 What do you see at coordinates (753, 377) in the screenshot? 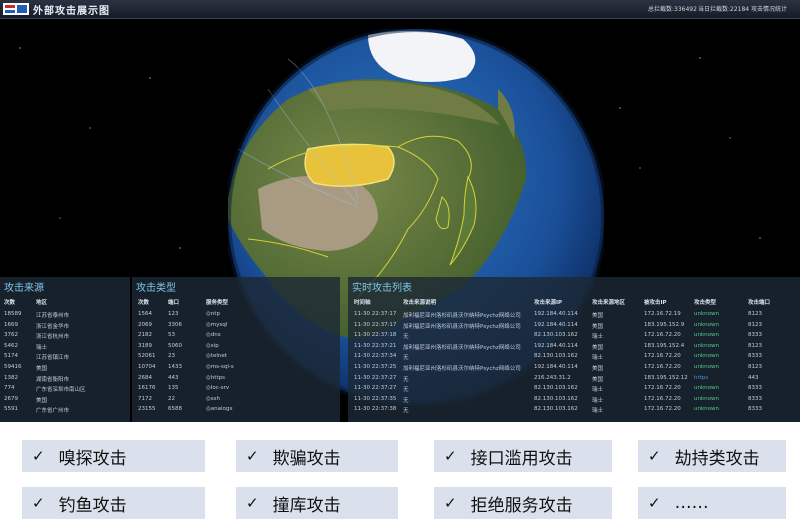
I see `attack-port-cell: 443` at bounding box center [753, 377].